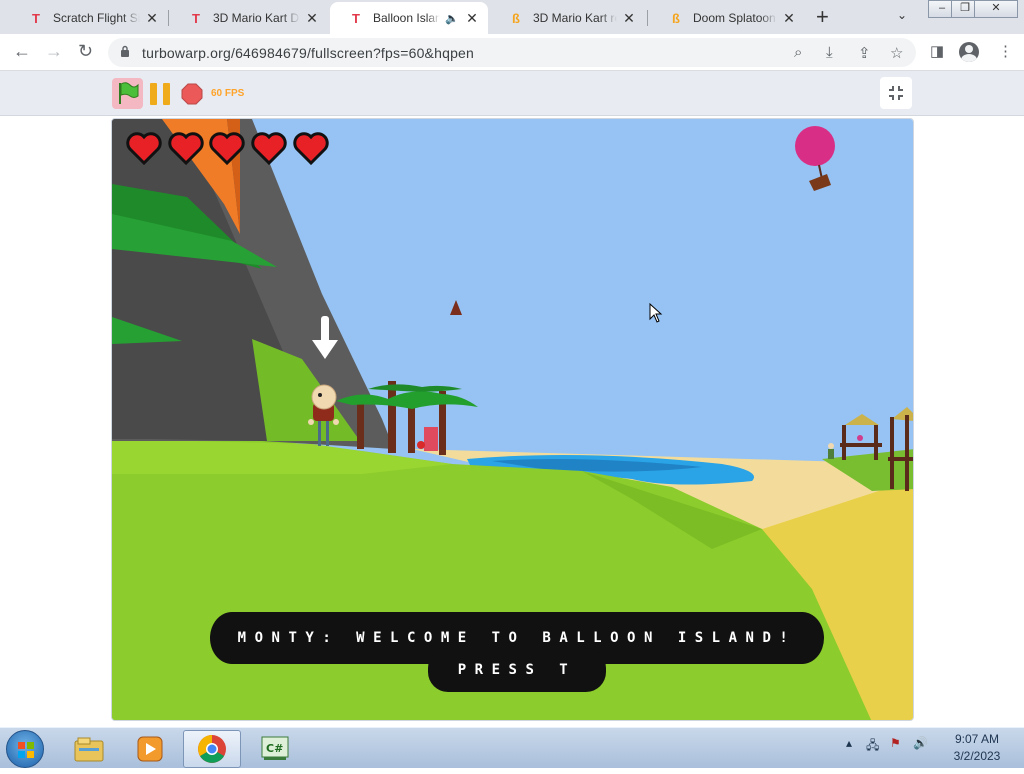  I want to click on player-controls: 60 FPS, so click(512, 93).